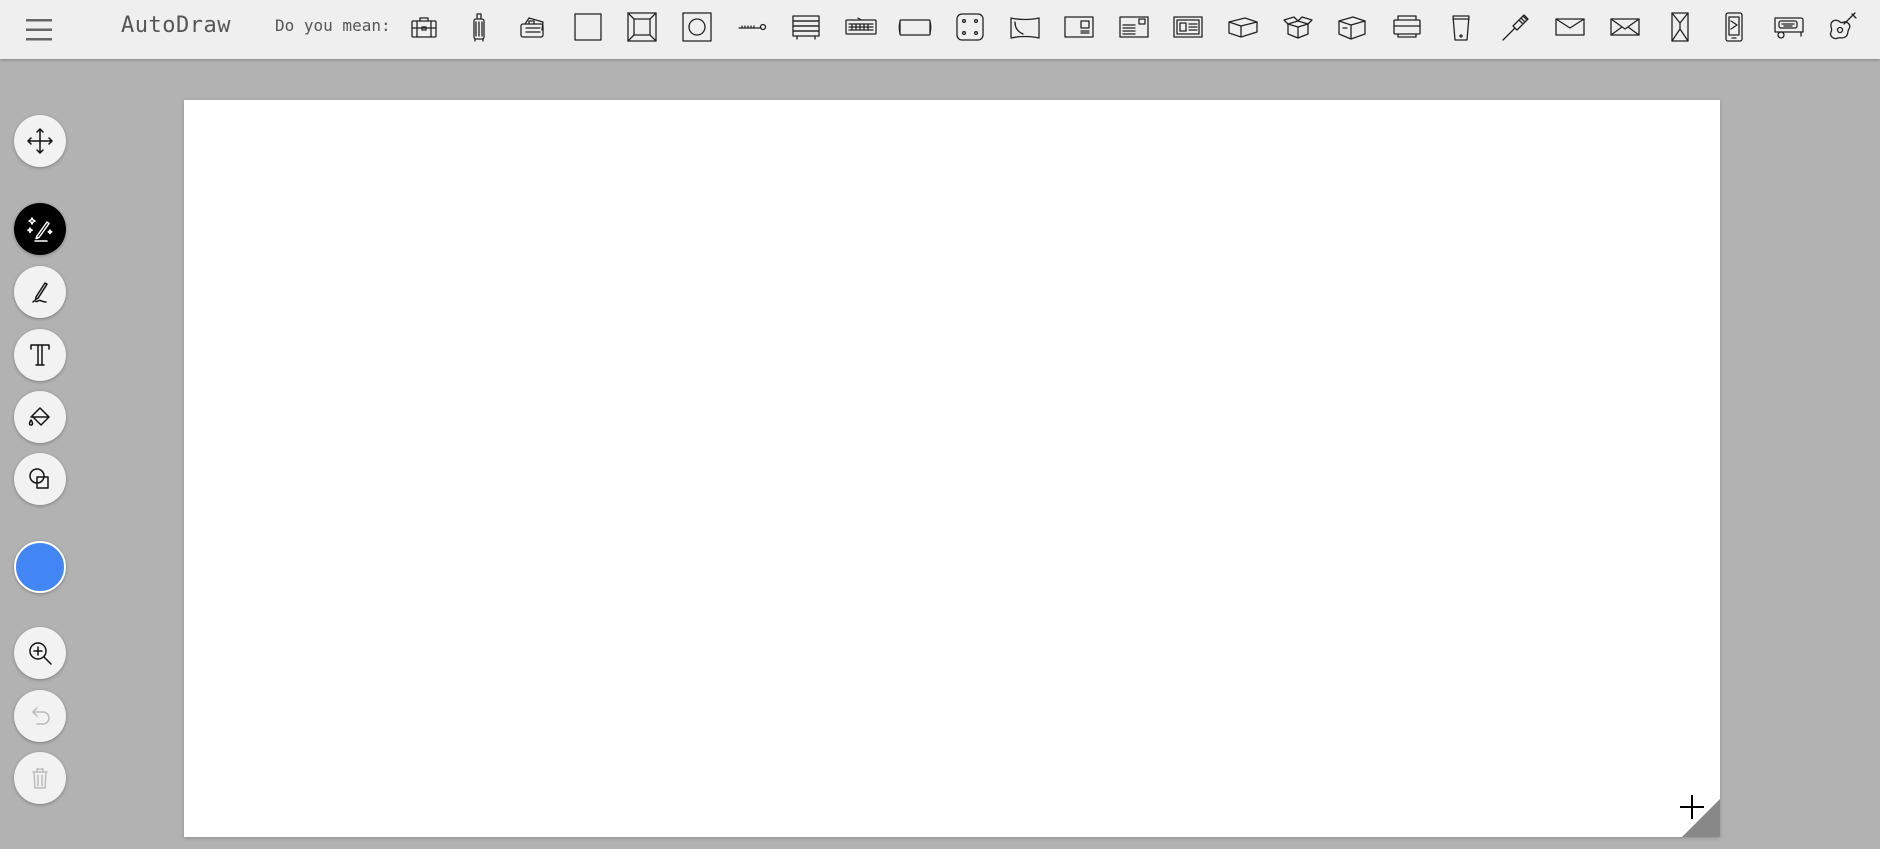  Describe the element at coordinates (1734, 27) in the screenshot. I see `phone-case-icon` at that location.